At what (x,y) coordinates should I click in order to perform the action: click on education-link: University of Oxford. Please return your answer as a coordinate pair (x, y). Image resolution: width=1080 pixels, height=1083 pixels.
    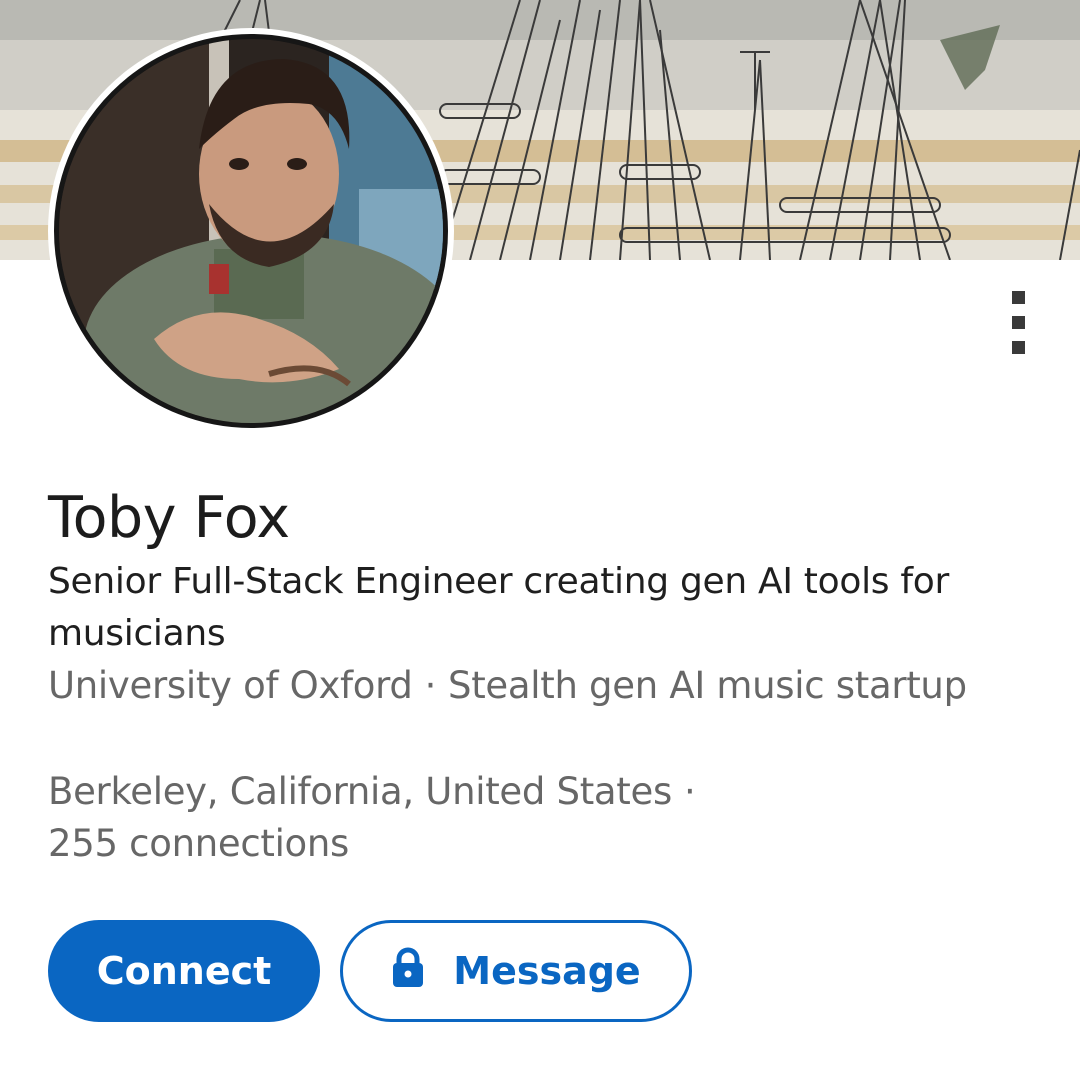
    Looking at the image, I should click on (230, 685).